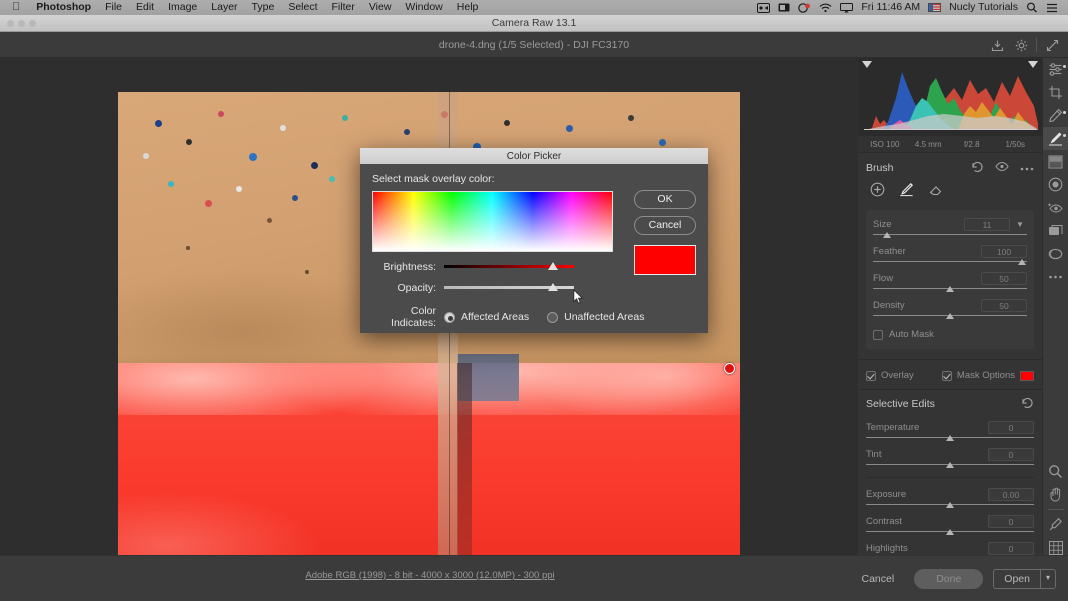  What do you see at coordinates (1055, 230) in the screenshot?
I see `presets-icon` at bounding box center [1055, 230].